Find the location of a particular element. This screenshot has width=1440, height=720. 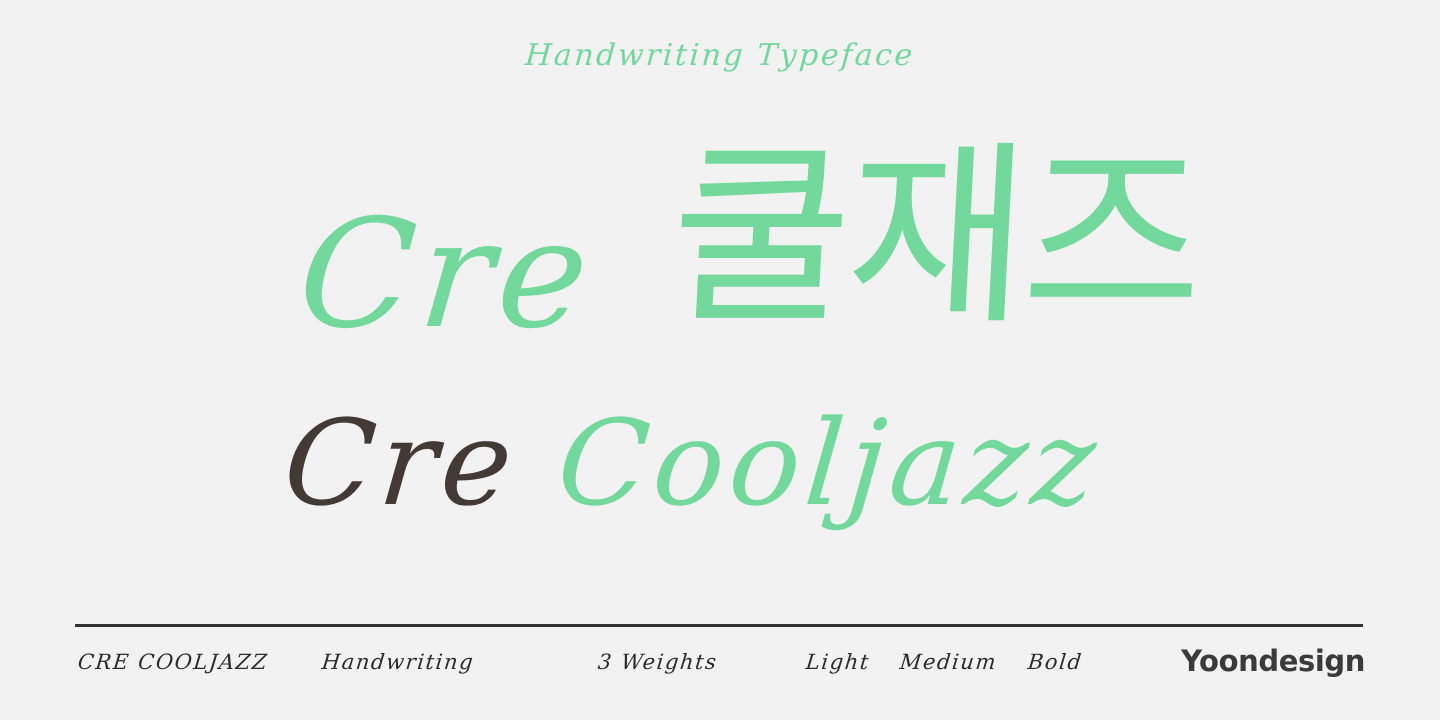

headline-secondary-cooljazz: Cooljazz is located at coordinates (829, 463).